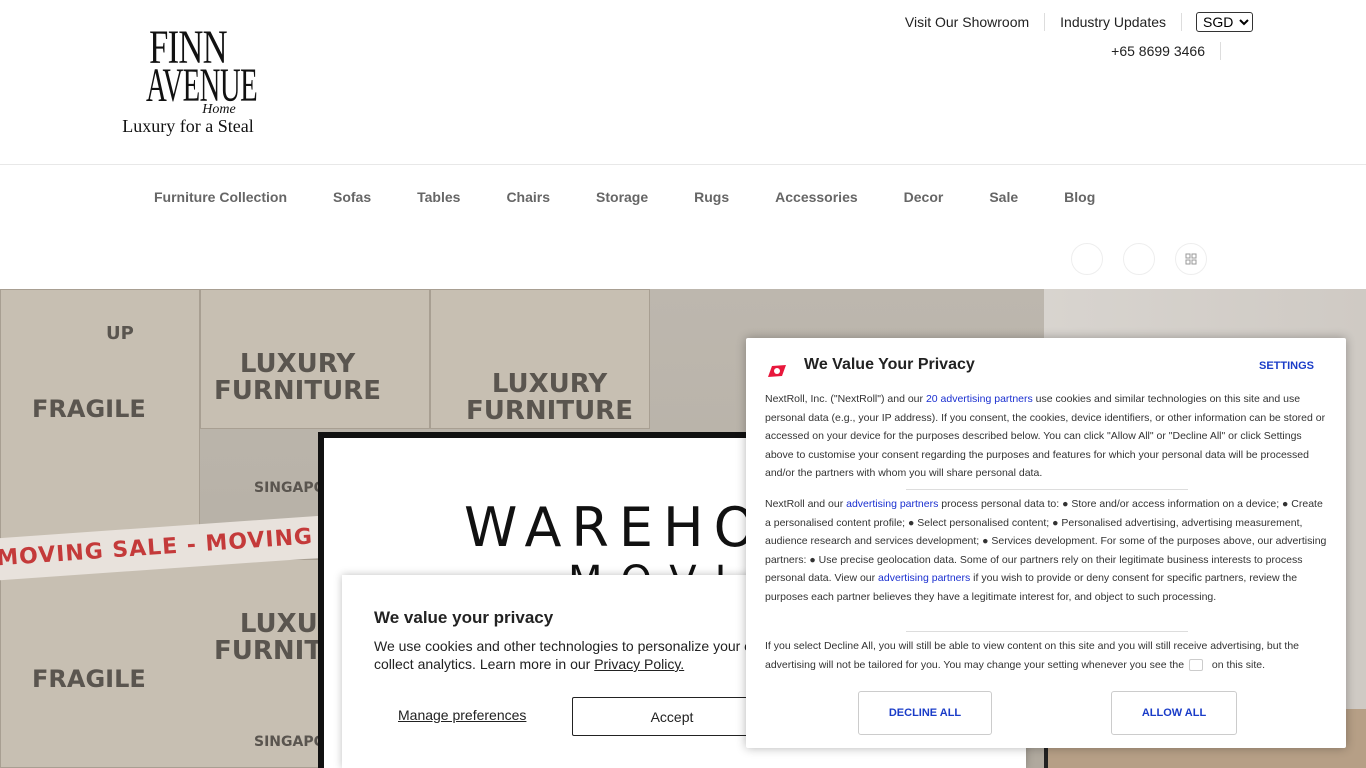  What do you see at coordinates (672, 716) in the screenshot?
I see `accept-button: Accept` at bounding box center [672, 716].